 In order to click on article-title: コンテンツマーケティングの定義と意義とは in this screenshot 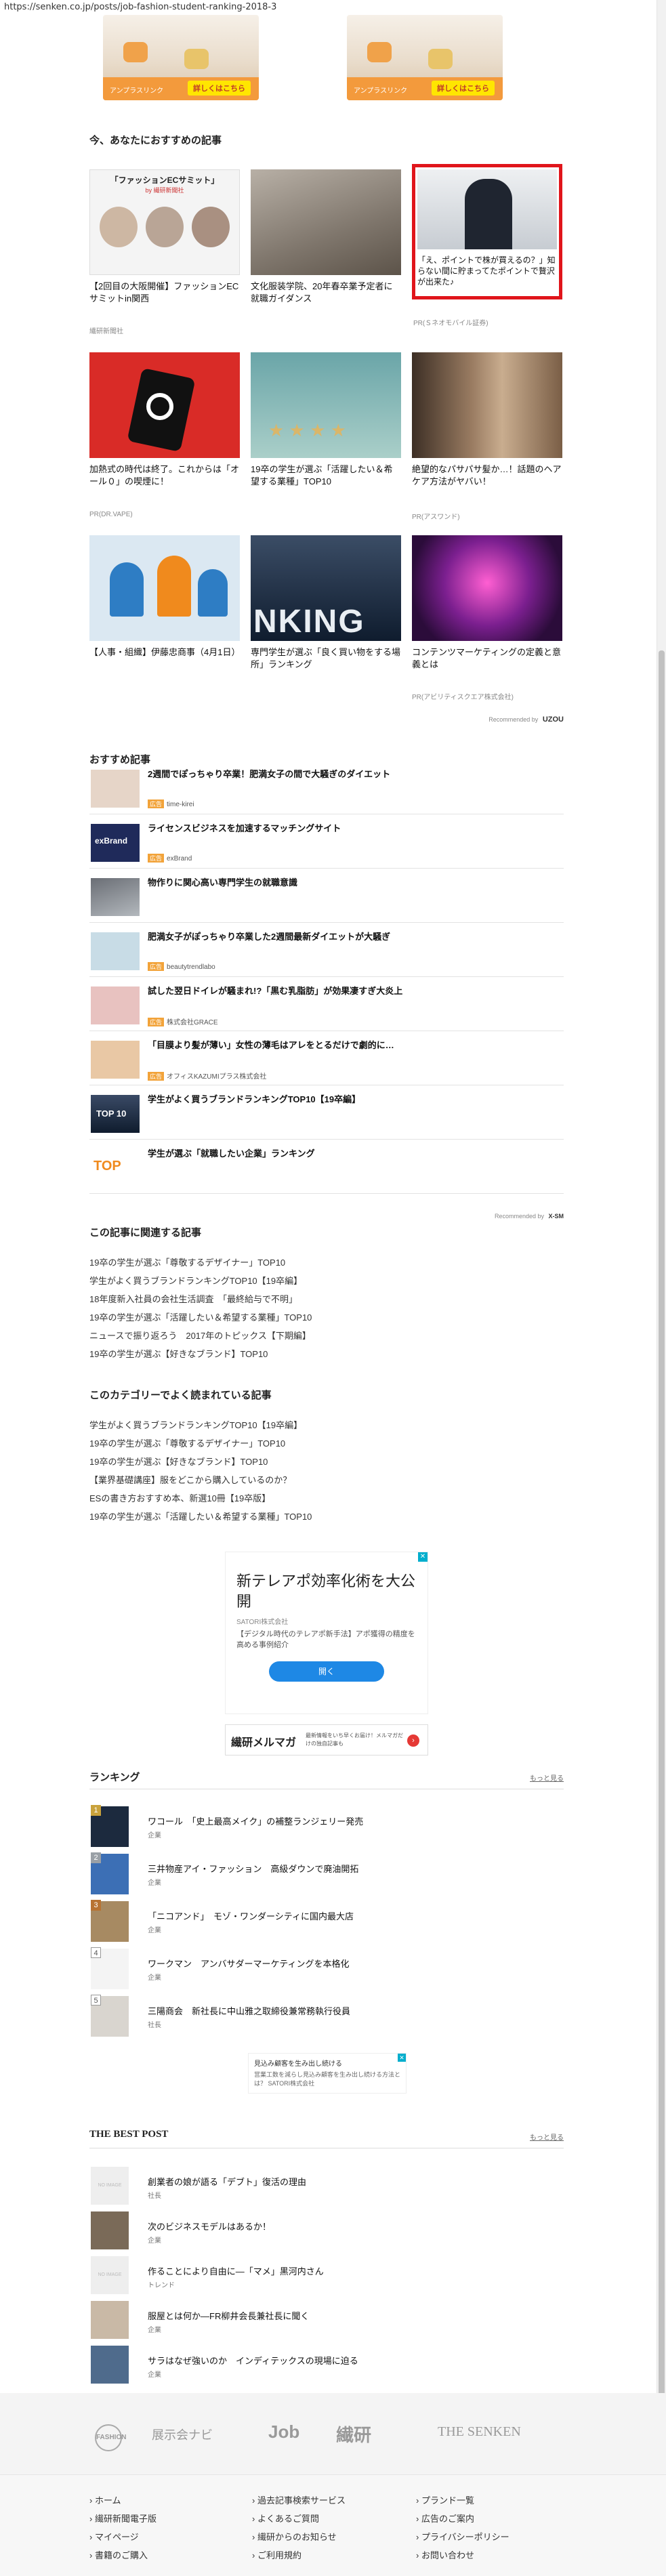, I will do `click(487, 658)`.